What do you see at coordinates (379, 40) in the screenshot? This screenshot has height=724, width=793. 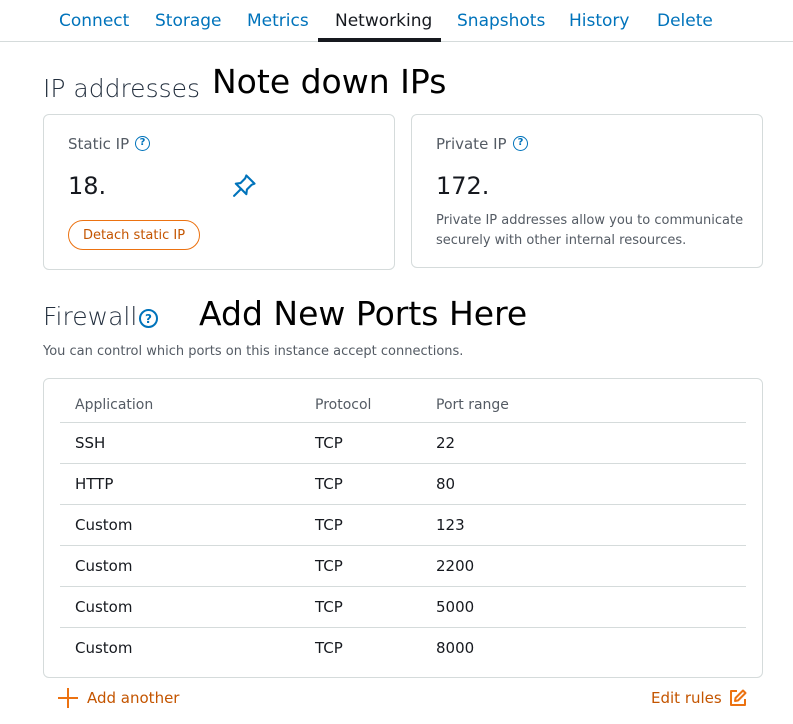 I see `active-tab-indicator` at bounding box center [379, 40].